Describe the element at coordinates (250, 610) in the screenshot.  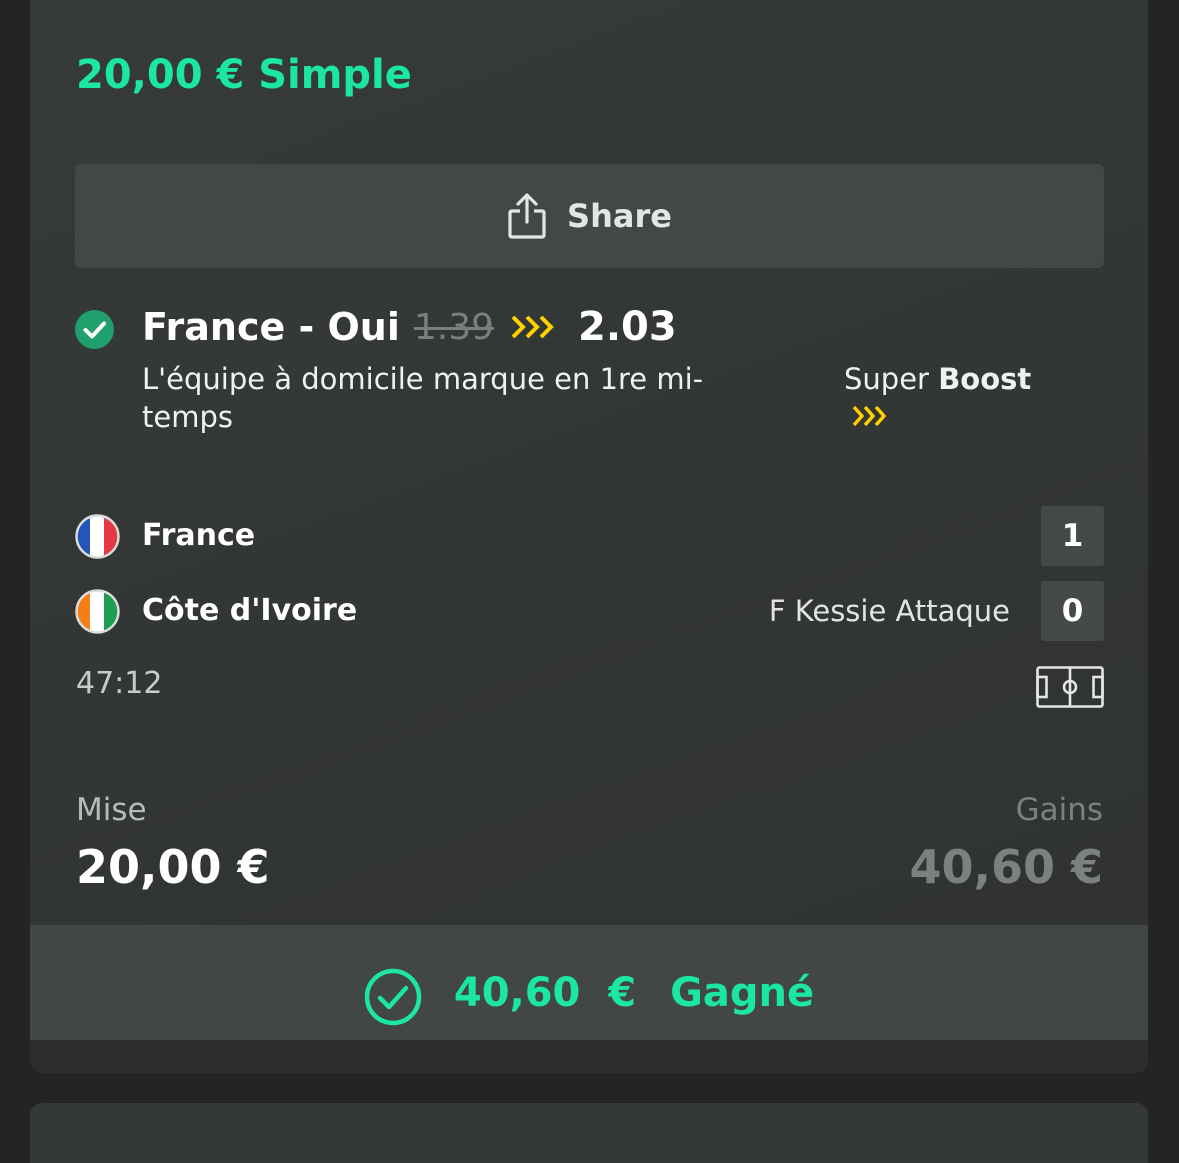
I see `away-team-name: Côte d'Ivoire` at that location.